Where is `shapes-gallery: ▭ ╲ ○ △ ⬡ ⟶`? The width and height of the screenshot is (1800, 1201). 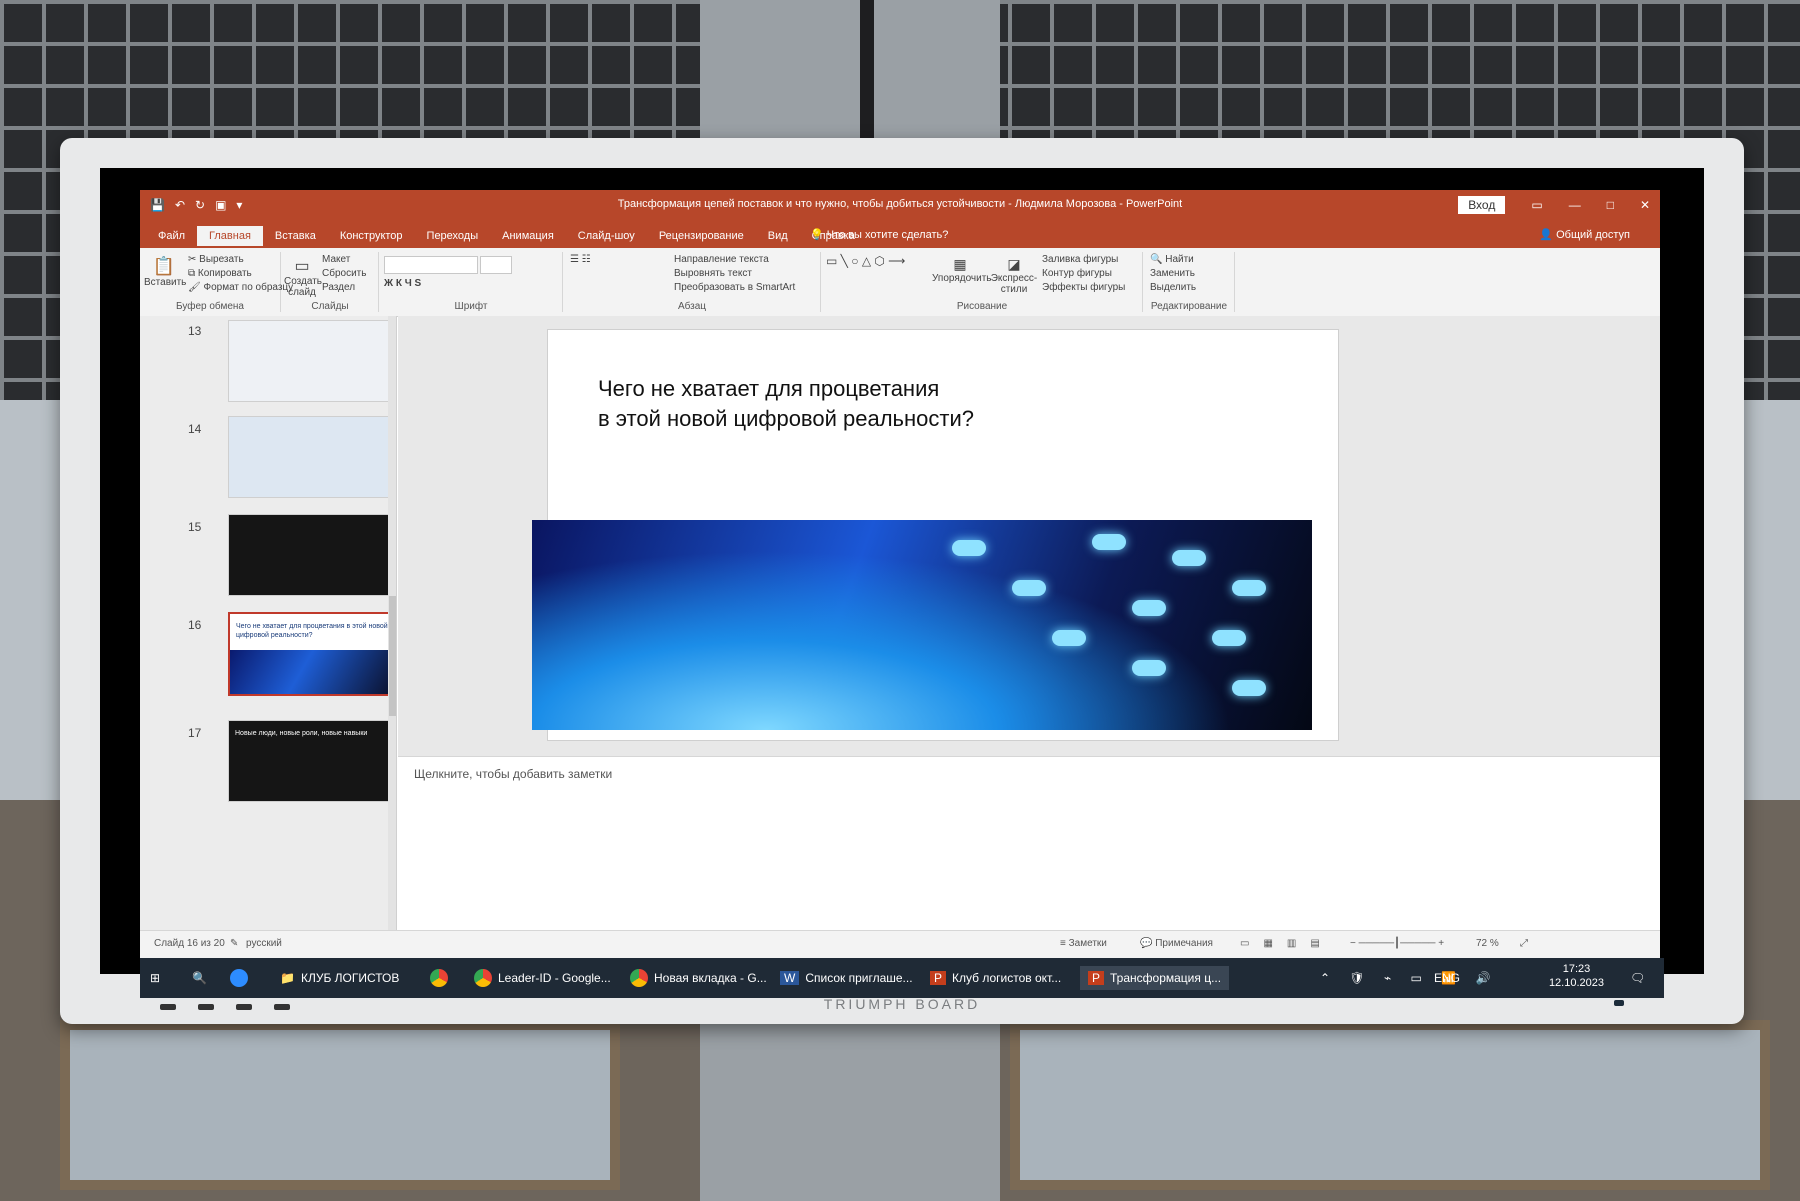 shapes-gallery: ▭ ╲ ○ △ ⬡ ⟶ is located at coordinates (865, 261).